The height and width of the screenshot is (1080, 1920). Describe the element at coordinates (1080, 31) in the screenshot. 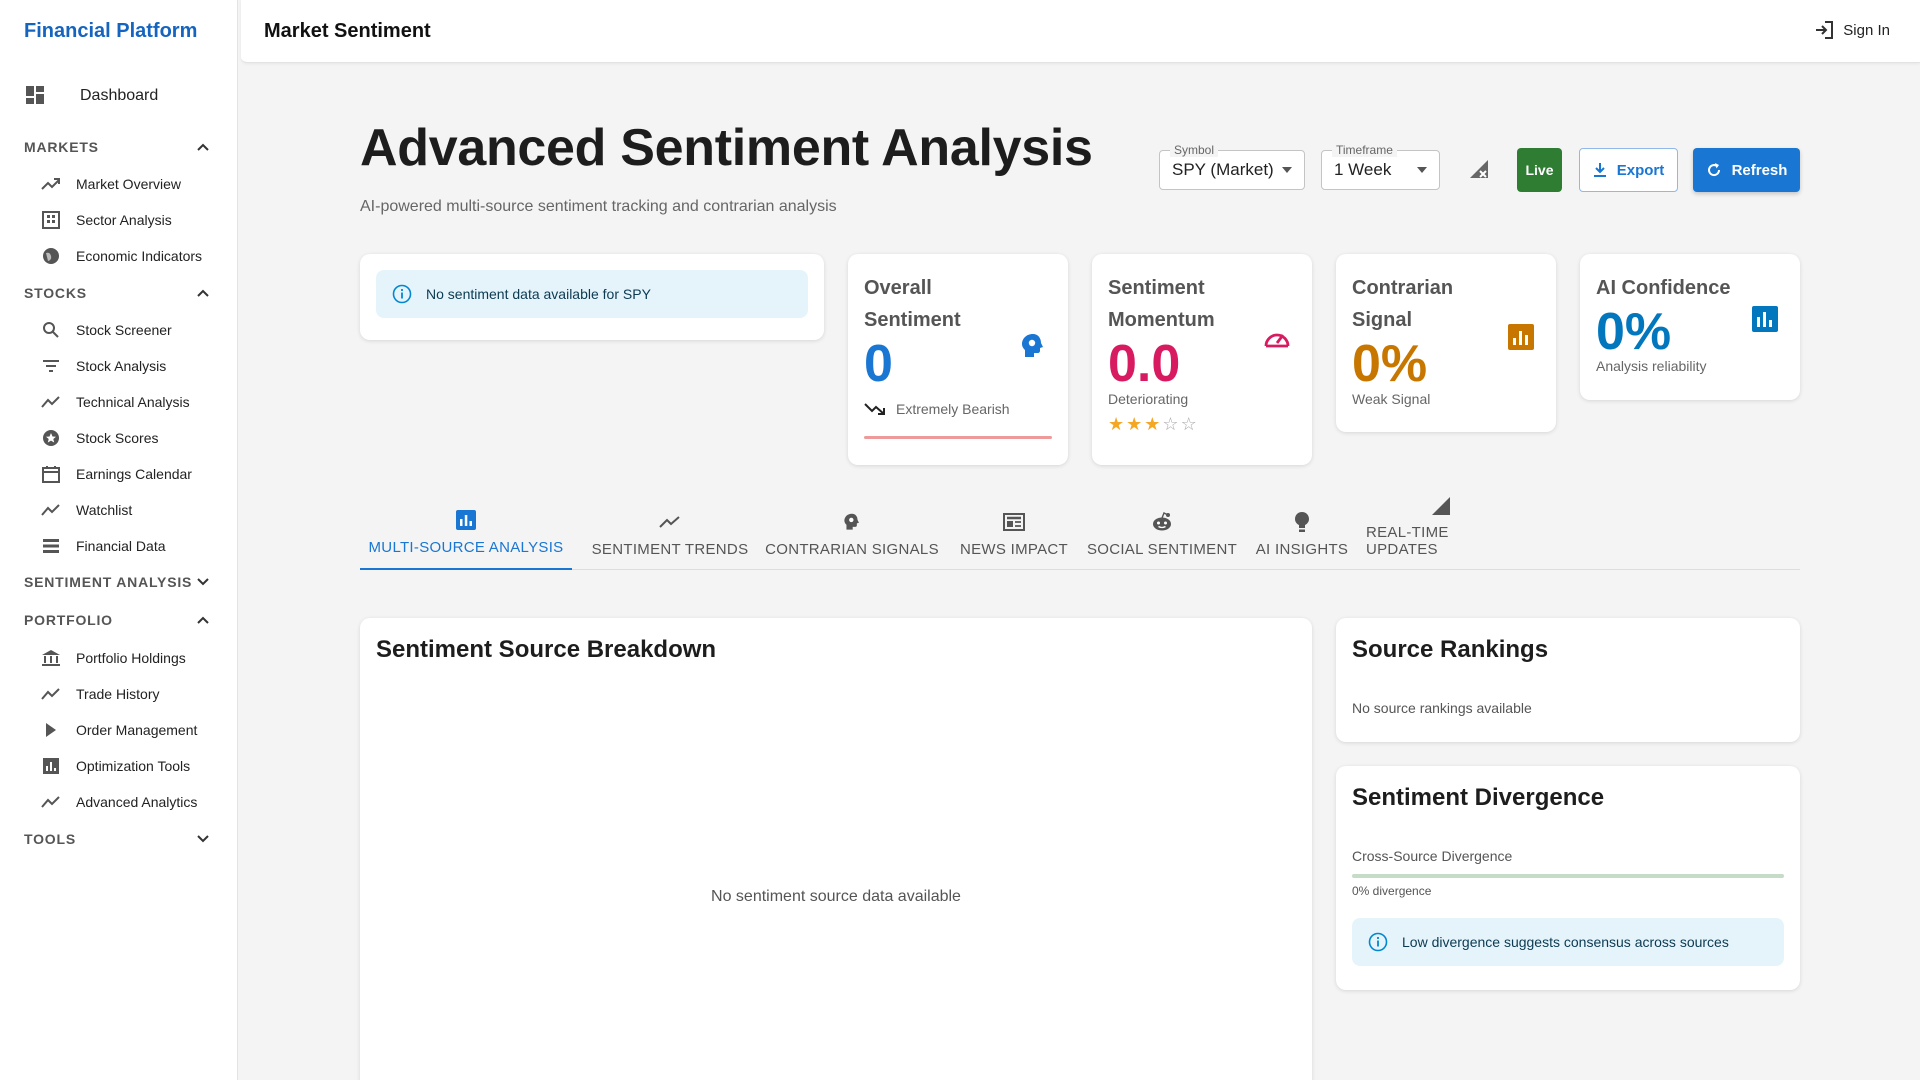

I see `top-bar: Market Sentiment Sign In` at that location.